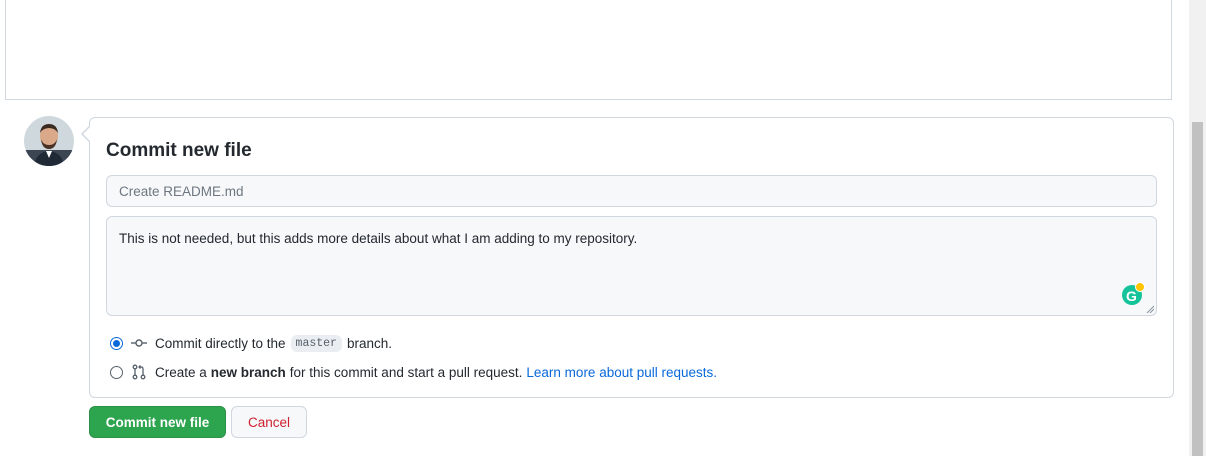 This screenshot has width=1206, height=456. Describe the element at coordinates (1133, 293) in the screenshot. I see `grammarly-icon: G` at that location.